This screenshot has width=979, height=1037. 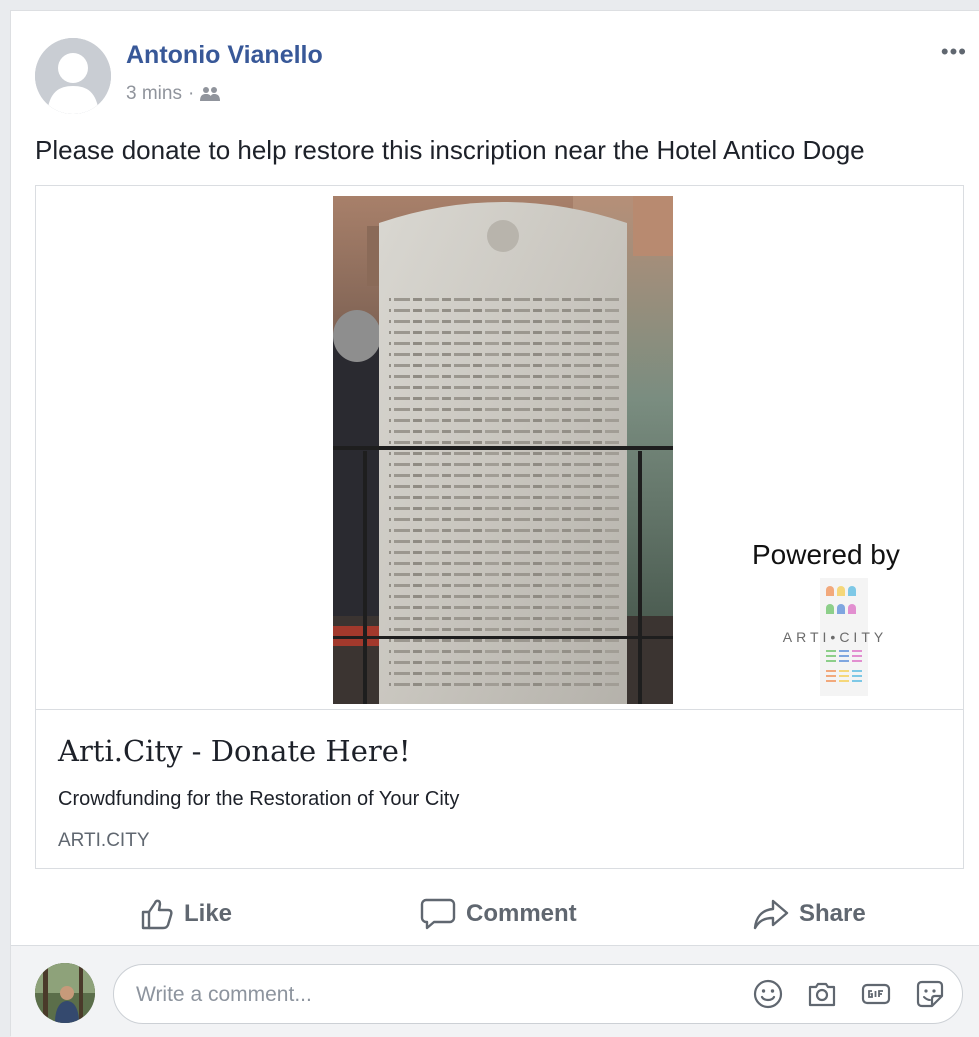 I want to click on post-actions-bar: Like Comment Share, so click(x=495, y=914).